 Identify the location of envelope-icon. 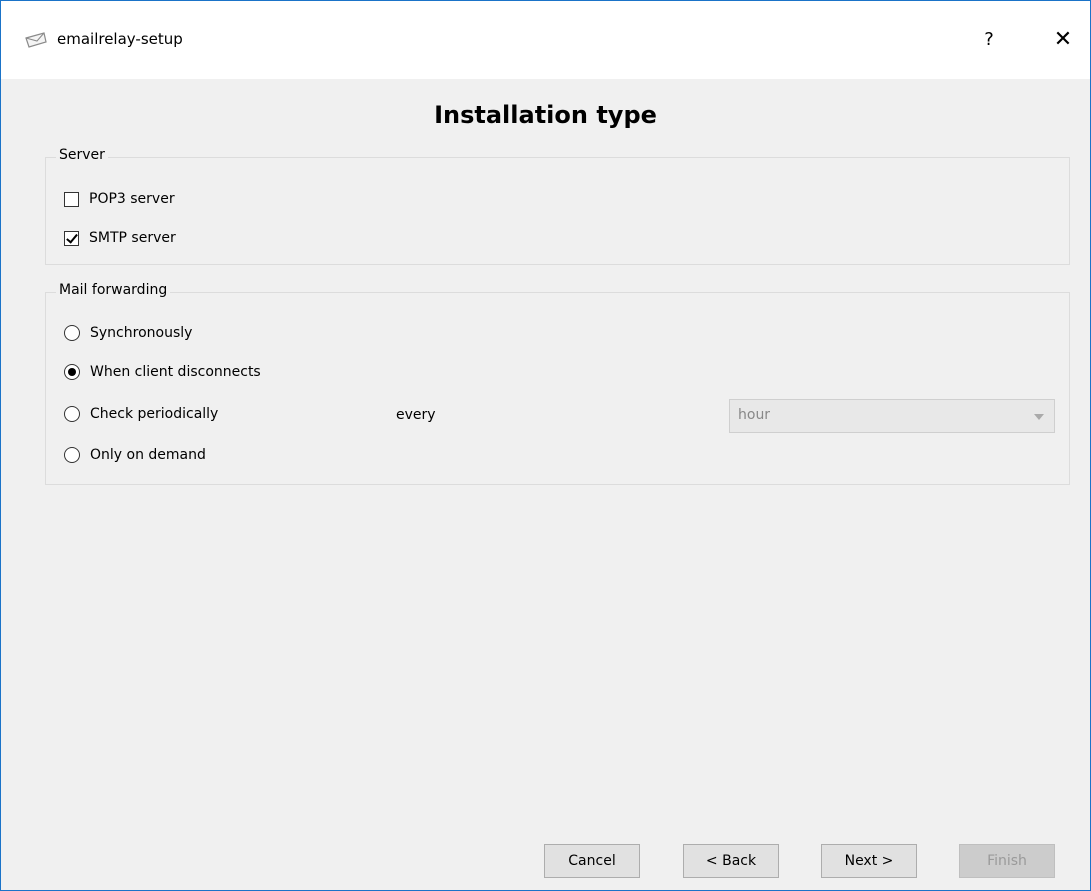
(36, 40).